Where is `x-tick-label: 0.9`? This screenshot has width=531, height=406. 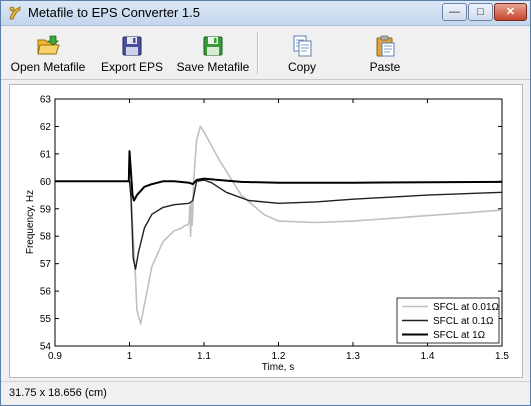 x-tick-label: 0.9 is located at coordinates (55, 356).